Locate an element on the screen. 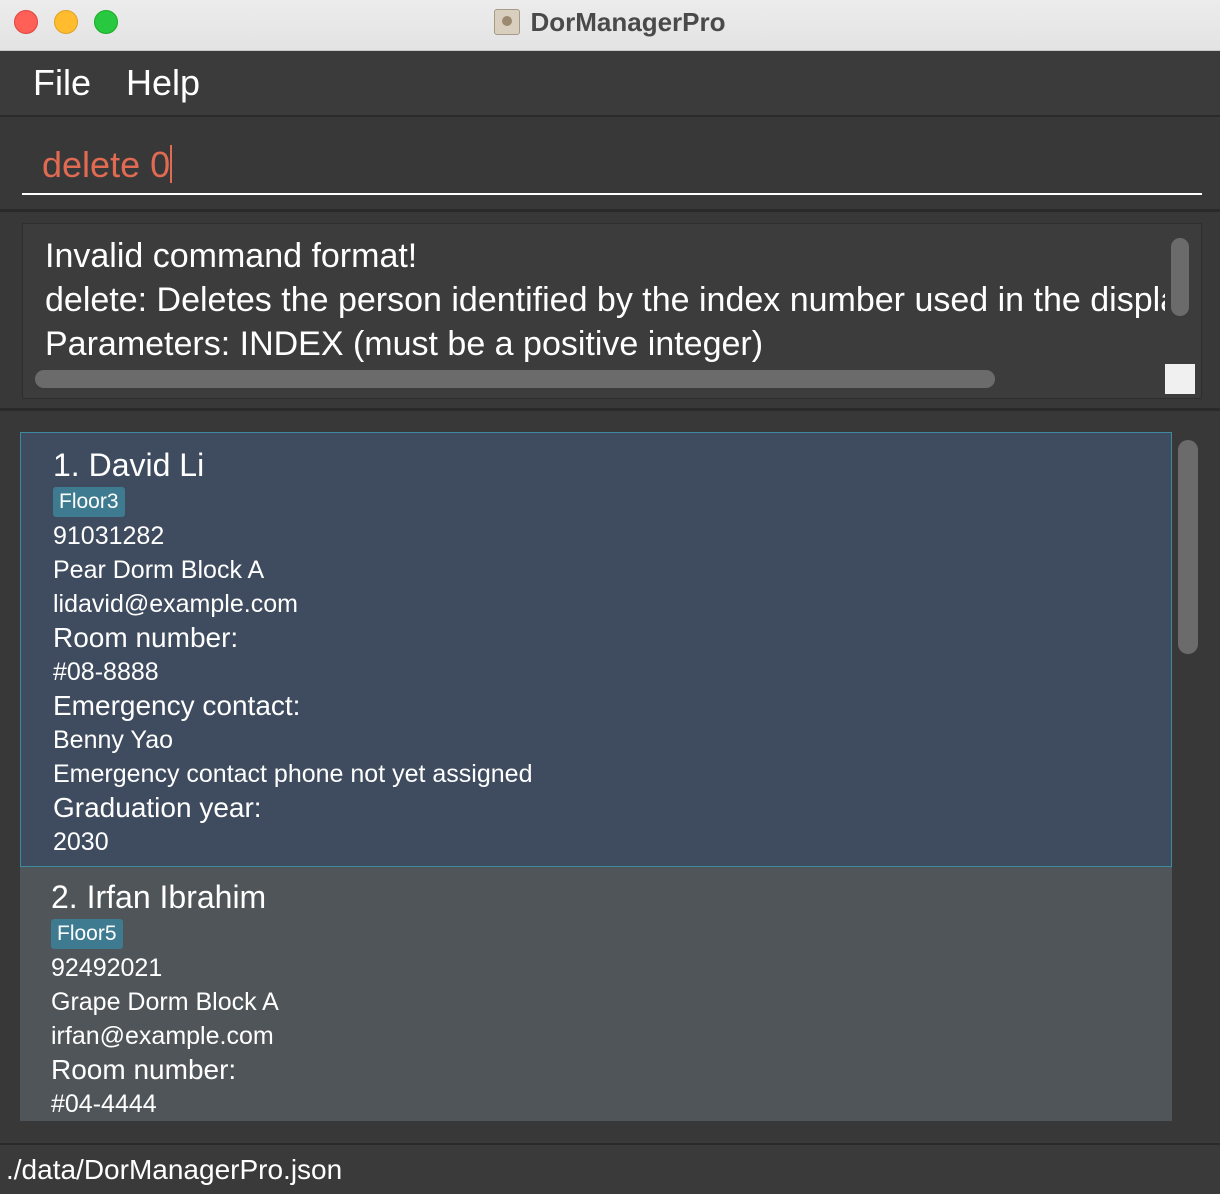  emergency-contact-label: Emergency contact: is located at coordinates (177, 705).